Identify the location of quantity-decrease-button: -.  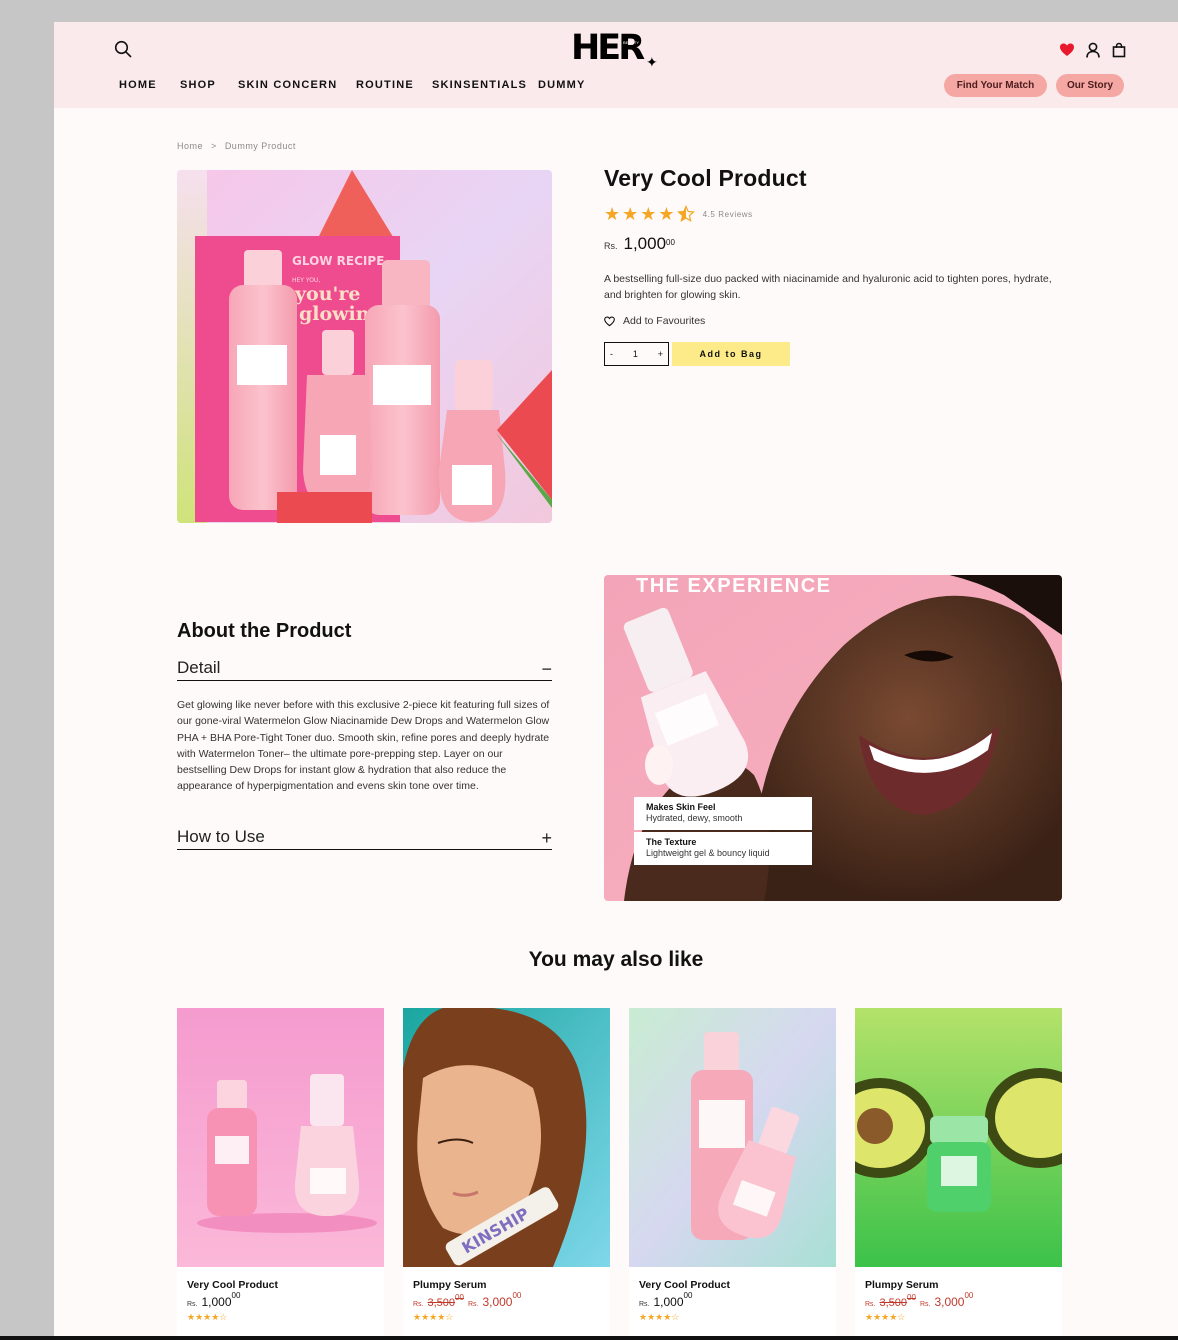
(611, 354).